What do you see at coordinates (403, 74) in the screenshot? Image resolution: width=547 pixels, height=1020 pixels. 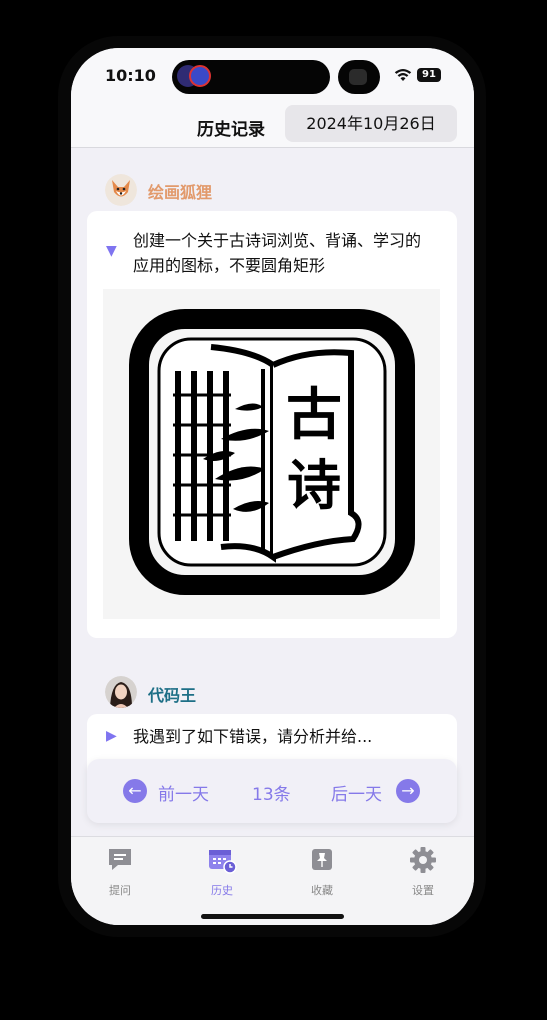 I see `wifi-icon` at bounding box center [403, 74].